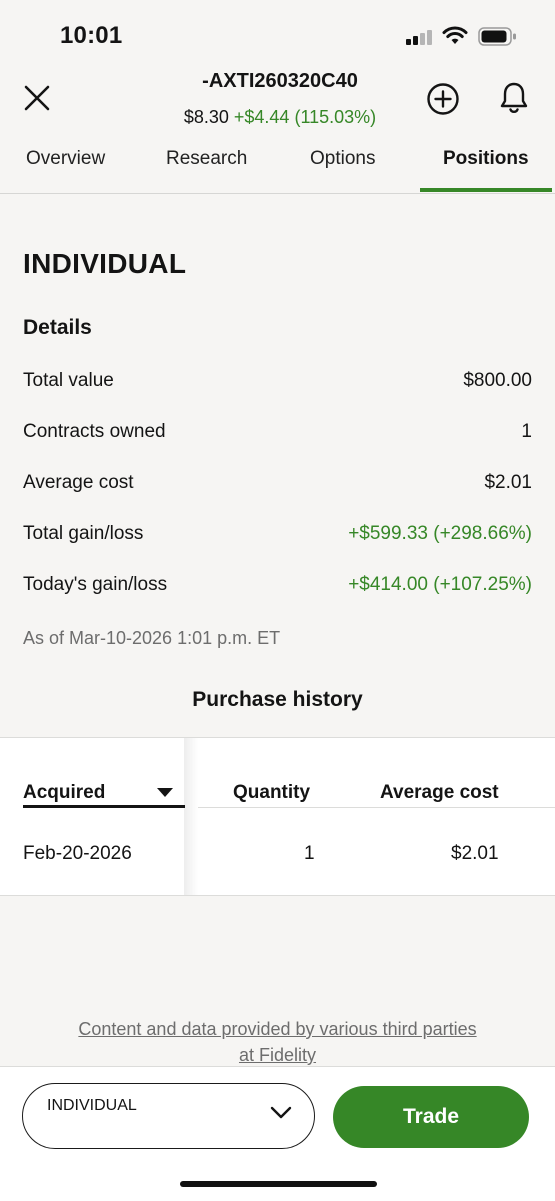 The height and width of the screenshot is (1201, 555). Describe the element at coordinates (419, 37) in the screenshot. I see `cellular-signal-icon` at that location.